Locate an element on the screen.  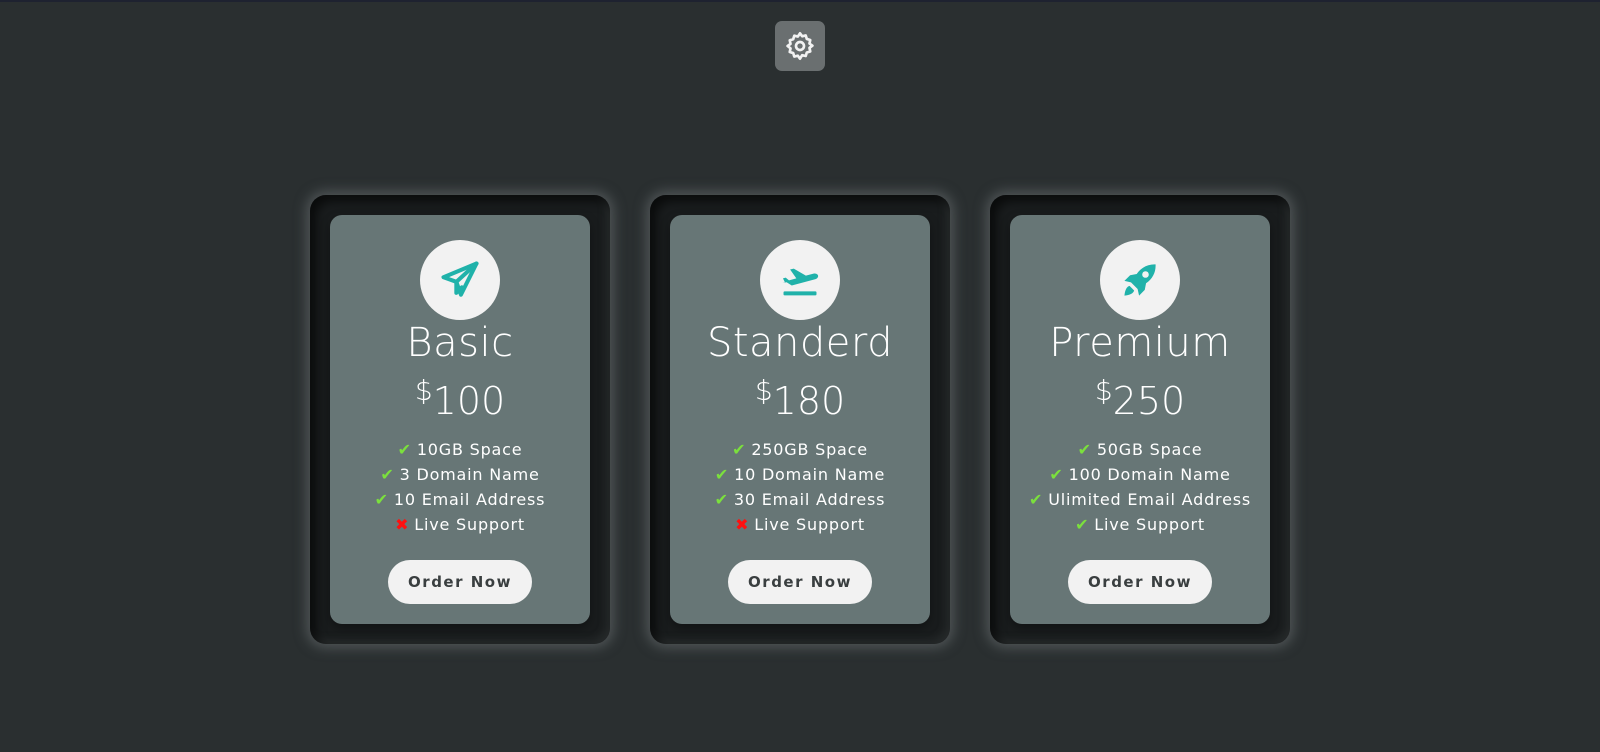
rocket-icon is located at coordinates (1140, 280).